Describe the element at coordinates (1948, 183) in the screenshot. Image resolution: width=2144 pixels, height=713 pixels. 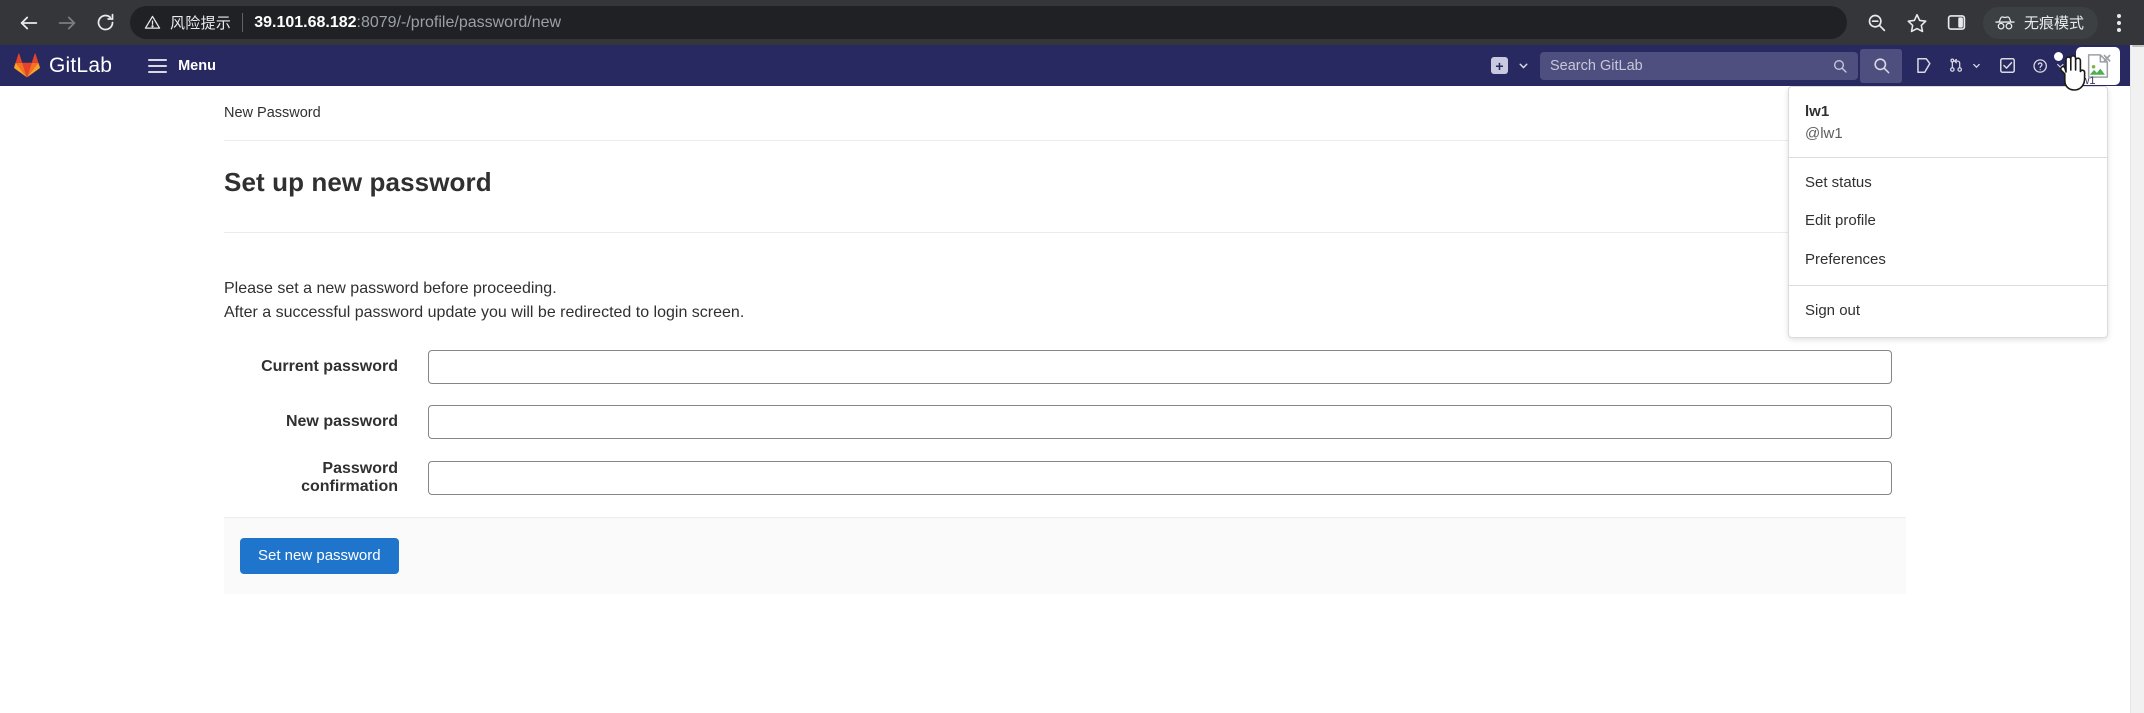
I see `menu-item-set-status: Set status` at that location.